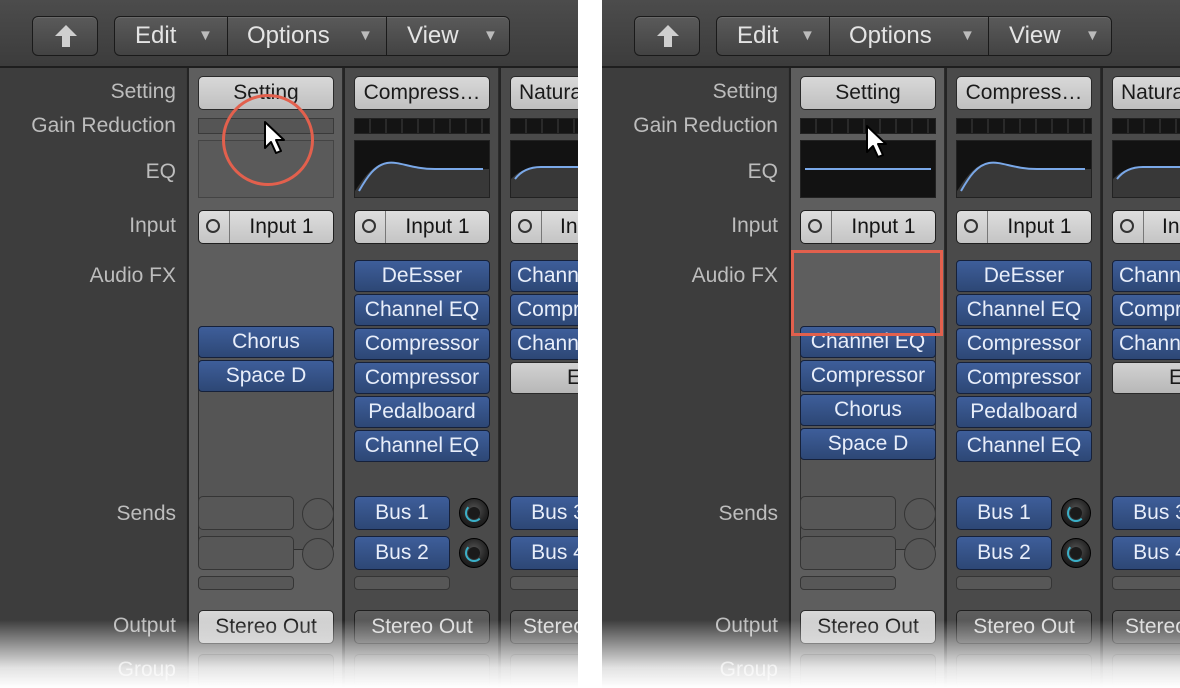 The image size is (1180, 688). What do you see at coordinates (868, 93) in the screenshot?
I see `setting-button: Setting` at bounding box center [868, 93].